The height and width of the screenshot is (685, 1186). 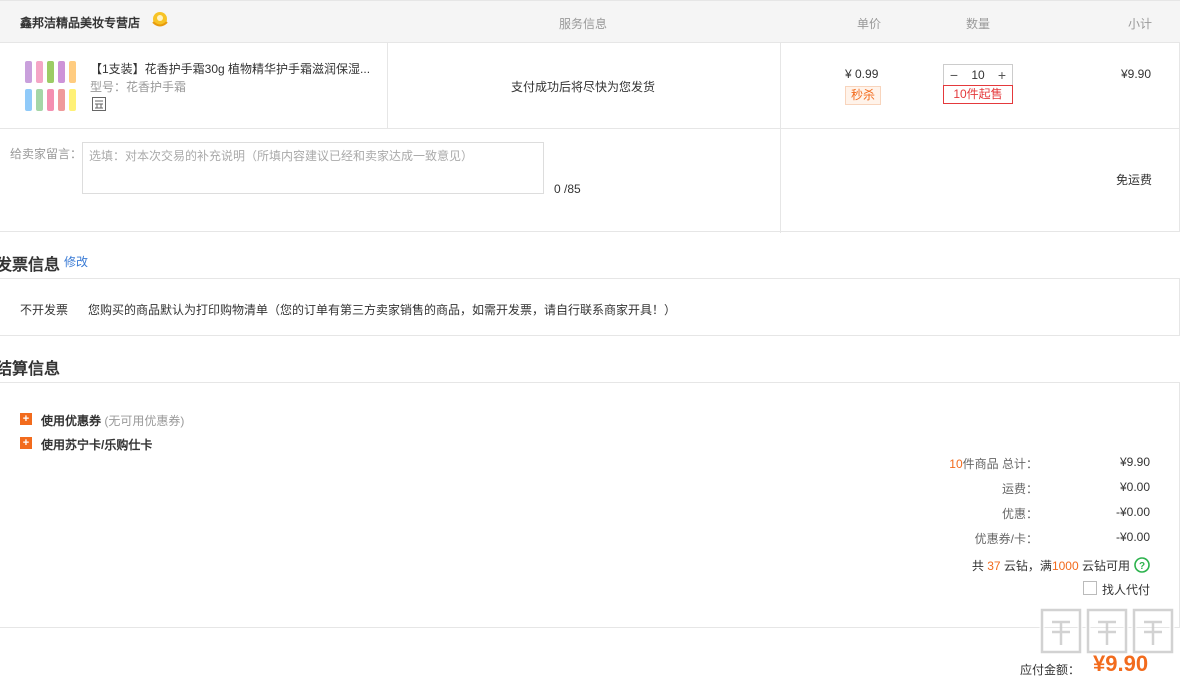 I want to click on discount-value: -¥0.00, so click(x=1132, y=512).